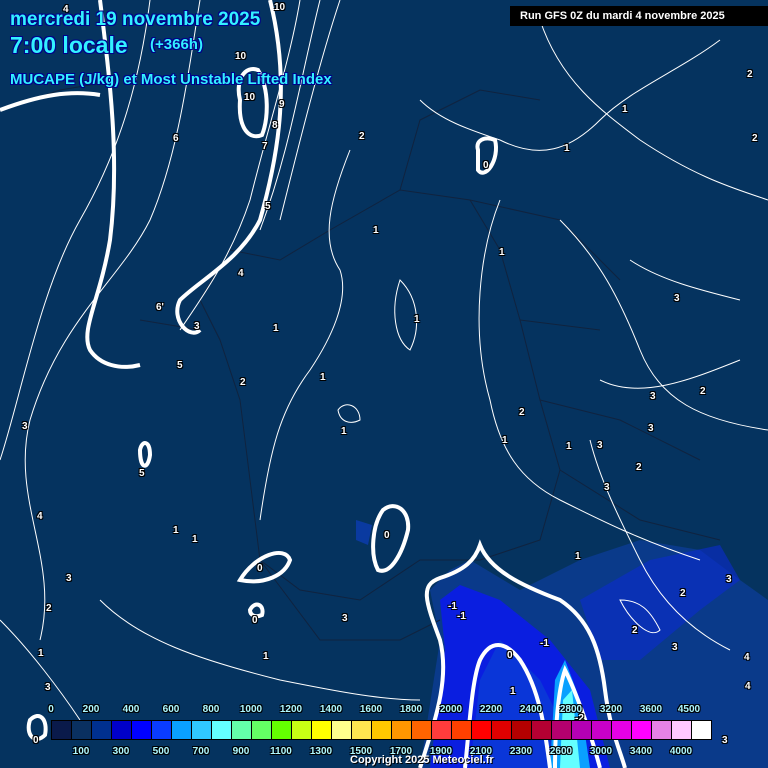  What do you see at coordinates (411, 709) in the screenshot?
I see `colorbar-tick-top: 1800` at bounding box center [411, 709].